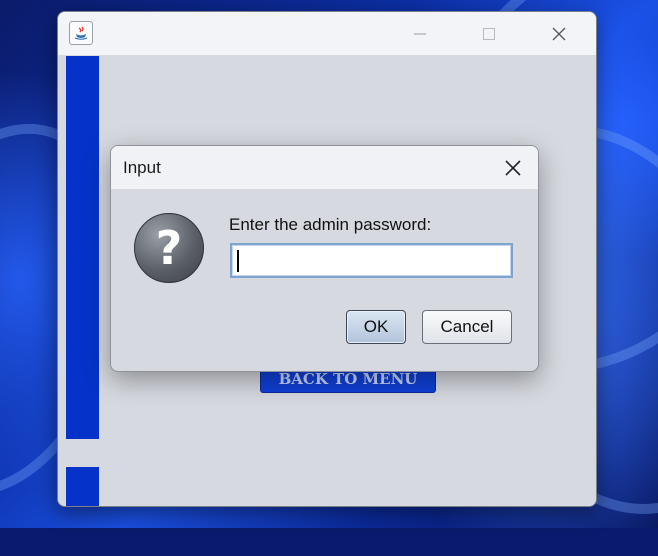  Describe the element at coordinates (371, 260) in the screenshot. I see `password-input` at that location.